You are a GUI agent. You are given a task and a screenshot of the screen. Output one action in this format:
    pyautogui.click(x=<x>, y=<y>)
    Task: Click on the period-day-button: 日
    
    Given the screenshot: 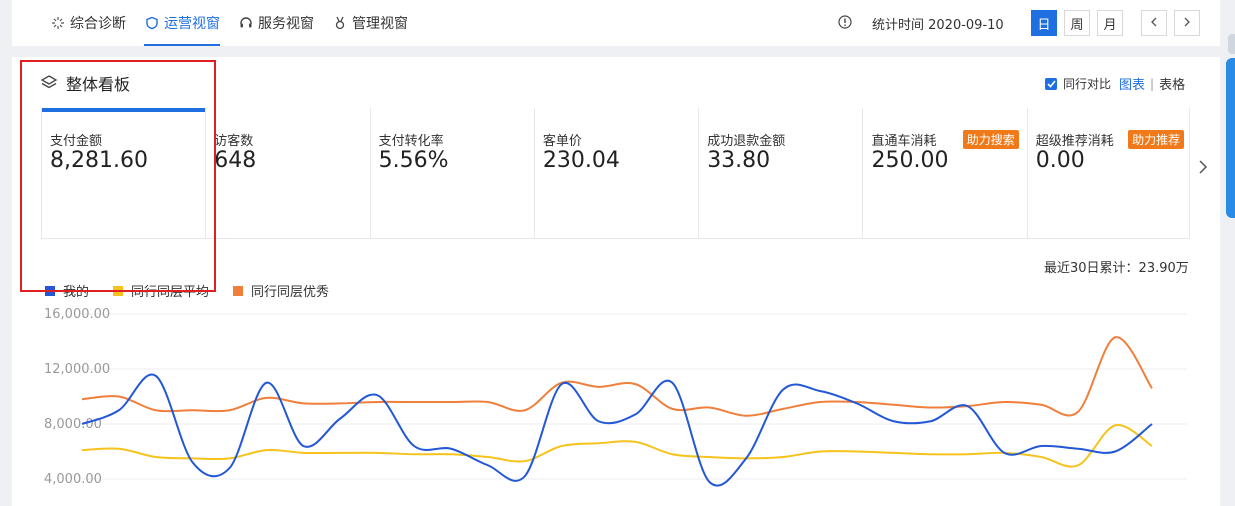 What is the action you would take?
    pyautogui.click(x=1044, y=23)
    